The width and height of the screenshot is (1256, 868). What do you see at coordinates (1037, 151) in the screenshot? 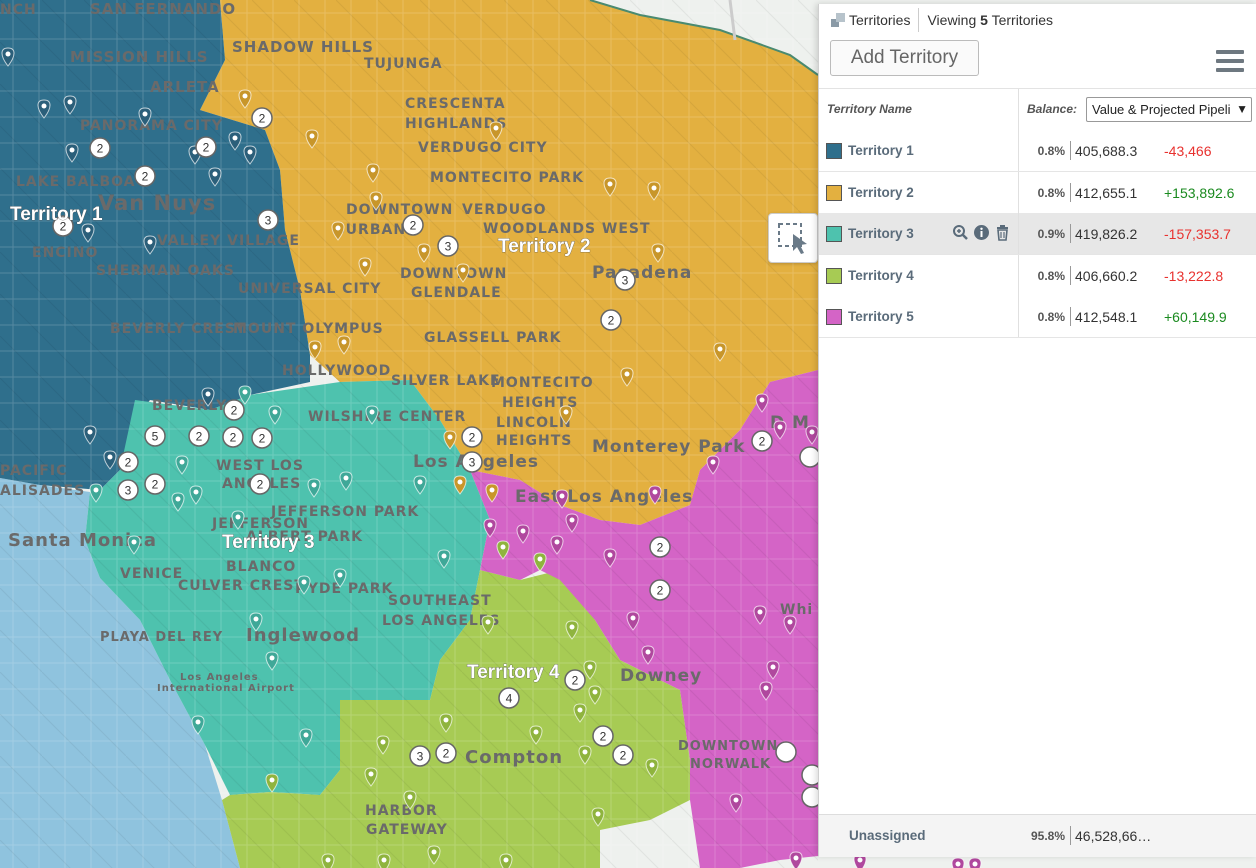
I see `territory-row: Territory 1 0.8% 405,688.3 -43,466` at bounding box center [1037, 151].